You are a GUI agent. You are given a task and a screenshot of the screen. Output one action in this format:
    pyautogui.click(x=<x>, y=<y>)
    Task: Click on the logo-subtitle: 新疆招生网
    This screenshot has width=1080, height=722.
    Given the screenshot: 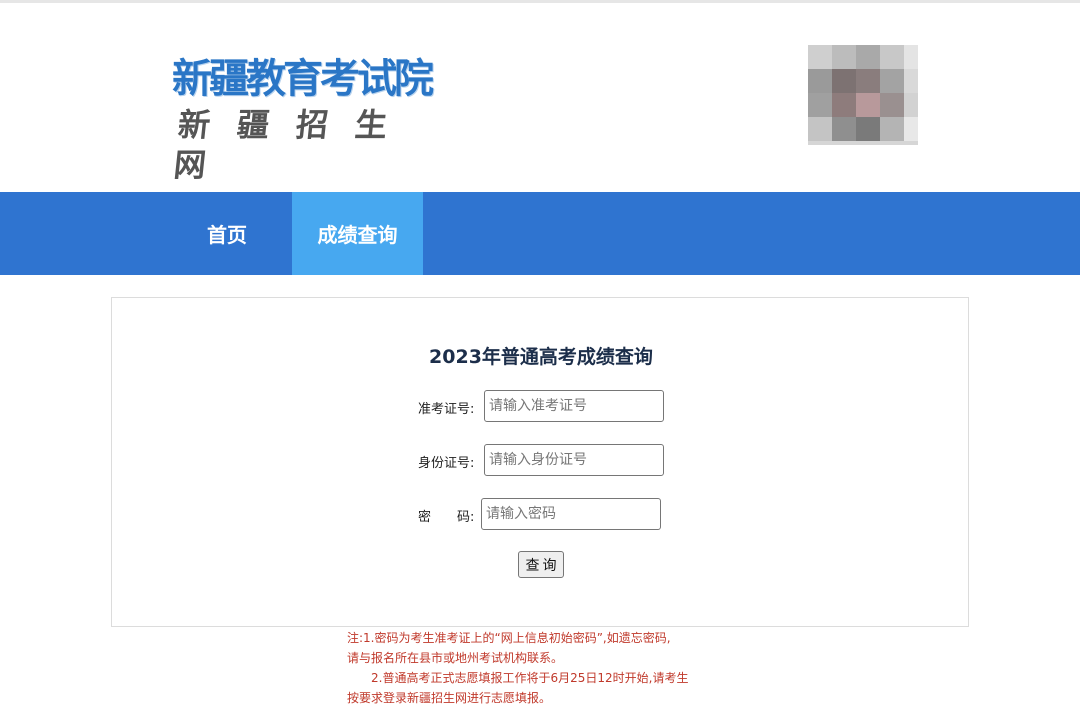 What is the action you would take?
    pyautogui.click(x=294, y=145)
    